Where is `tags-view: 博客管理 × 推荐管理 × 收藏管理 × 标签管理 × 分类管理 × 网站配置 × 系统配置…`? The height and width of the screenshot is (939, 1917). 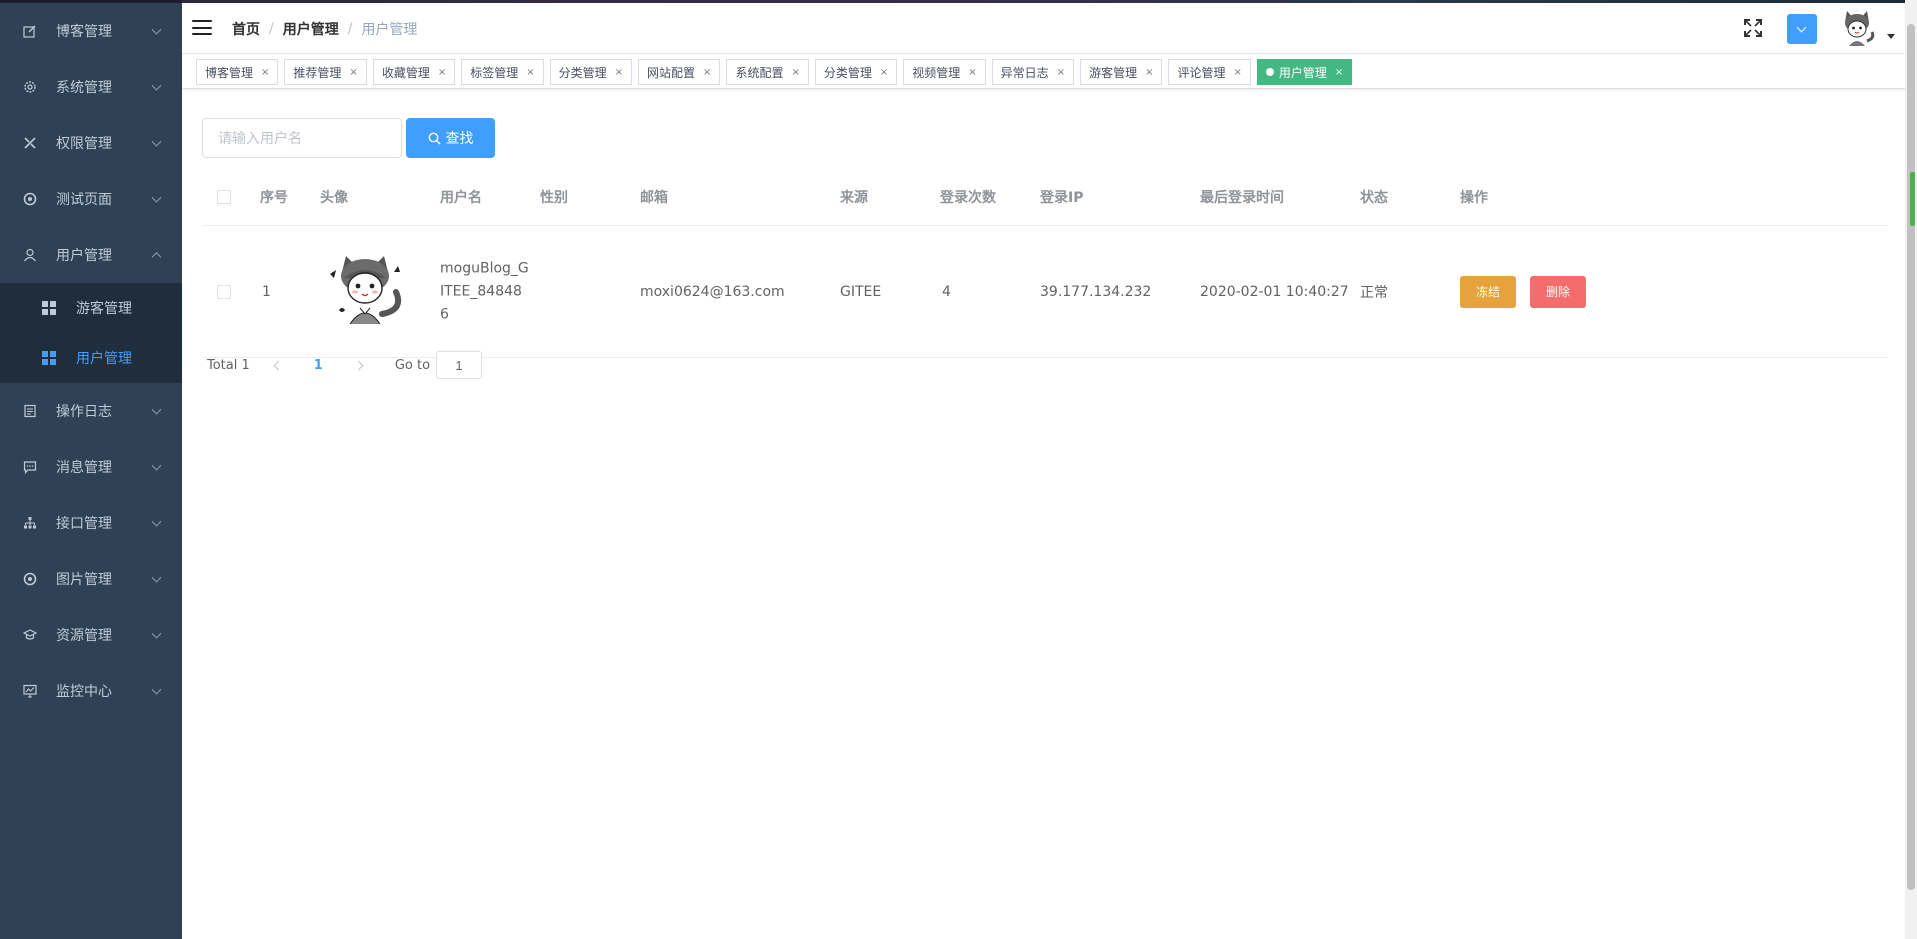 tags-view: 博客管理 × 推荐管理 × 收藏管理 × 标签管理 × 分类管理 × 网站配置 × 系统配置… is located at coordinates (1049, 72).